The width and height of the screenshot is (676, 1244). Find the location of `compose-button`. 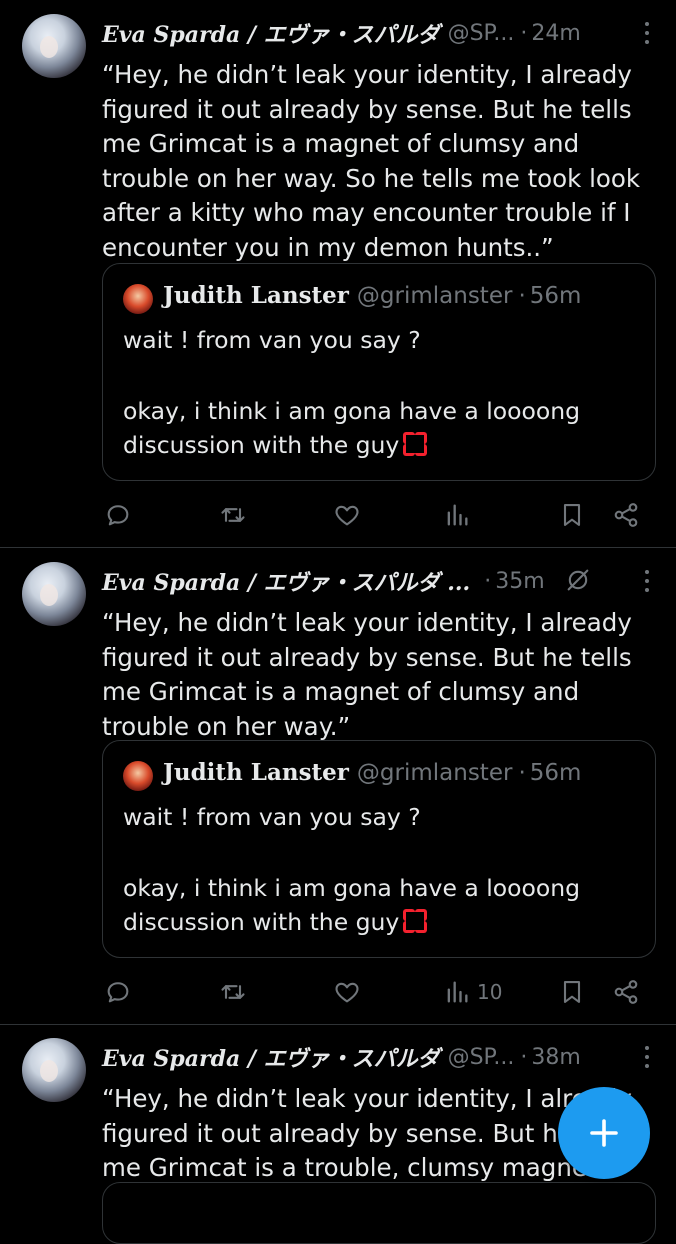

compose-button is located at coordinates (604, 1133).